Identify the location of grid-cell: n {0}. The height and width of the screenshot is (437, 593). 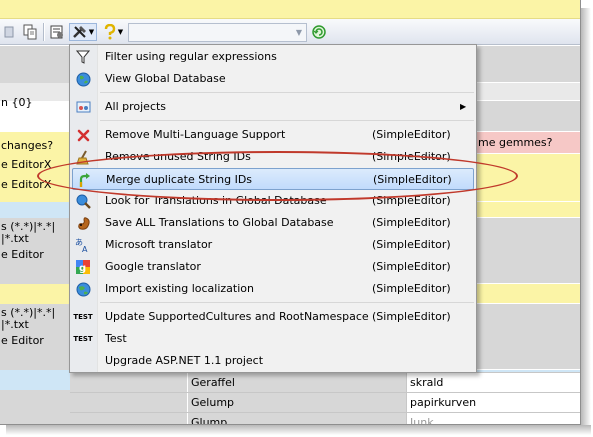
(17, 103).